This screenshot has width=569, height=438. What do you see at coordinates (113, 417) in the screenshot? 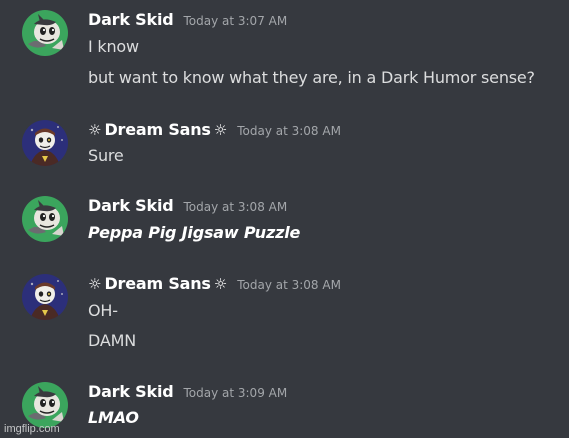
I see `message-text: LMAO` at bounding box center [113, 417].